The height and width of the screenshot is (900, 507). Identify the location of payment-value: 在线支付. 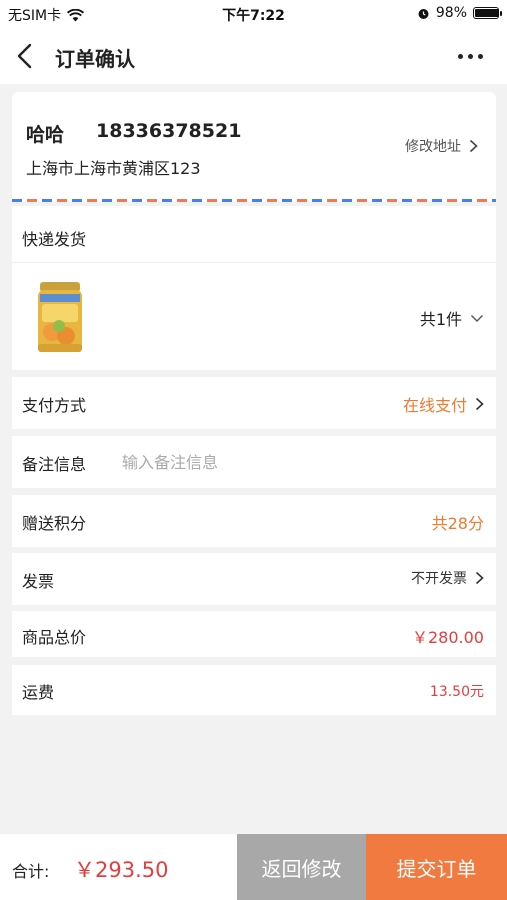
(434, 405).